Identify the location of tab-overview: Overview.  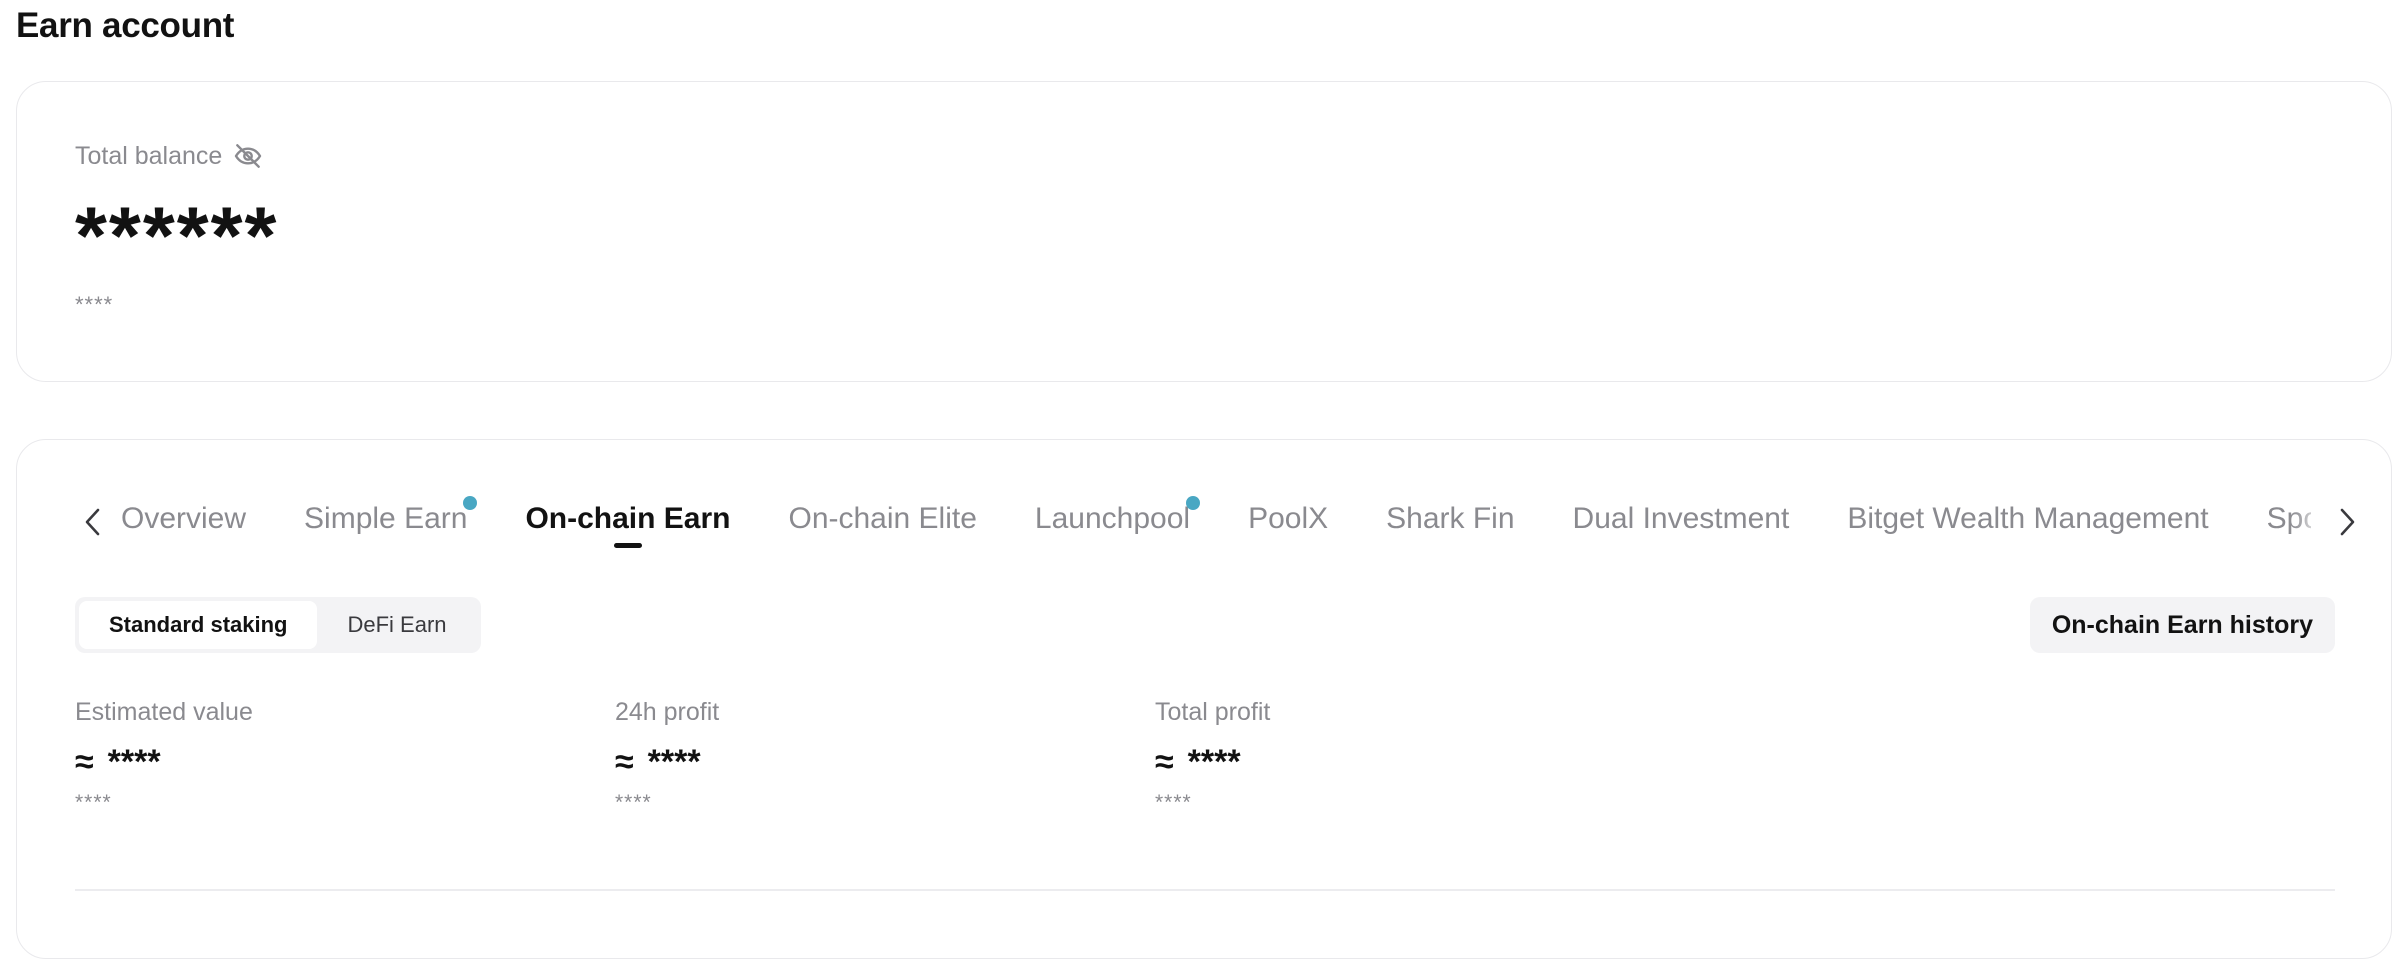
(183, 522).